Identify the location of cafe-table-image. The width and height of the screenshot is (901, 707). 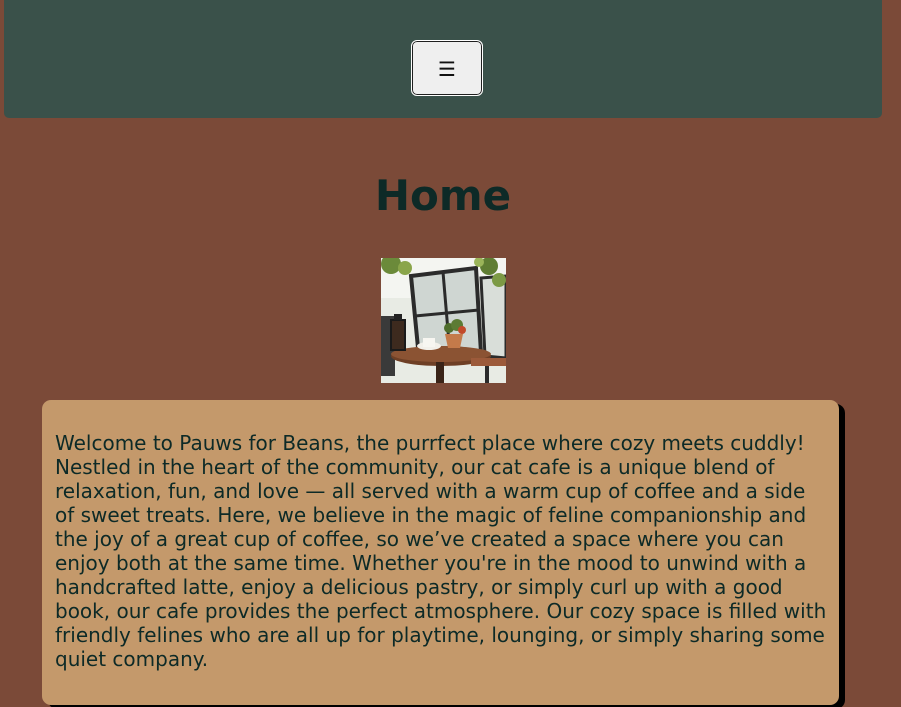
(443, 320).